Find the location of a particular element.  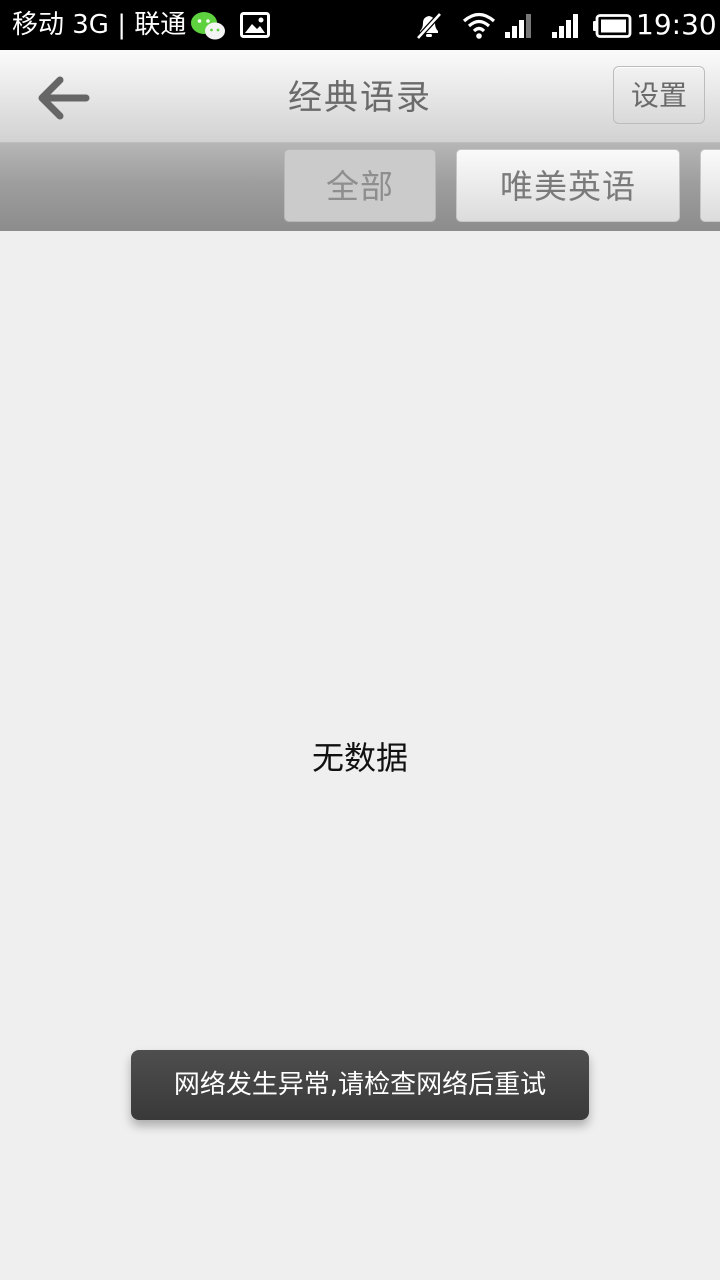

category-tab-bar: 全部 唯美英语 is located at coordinates (360, 187).